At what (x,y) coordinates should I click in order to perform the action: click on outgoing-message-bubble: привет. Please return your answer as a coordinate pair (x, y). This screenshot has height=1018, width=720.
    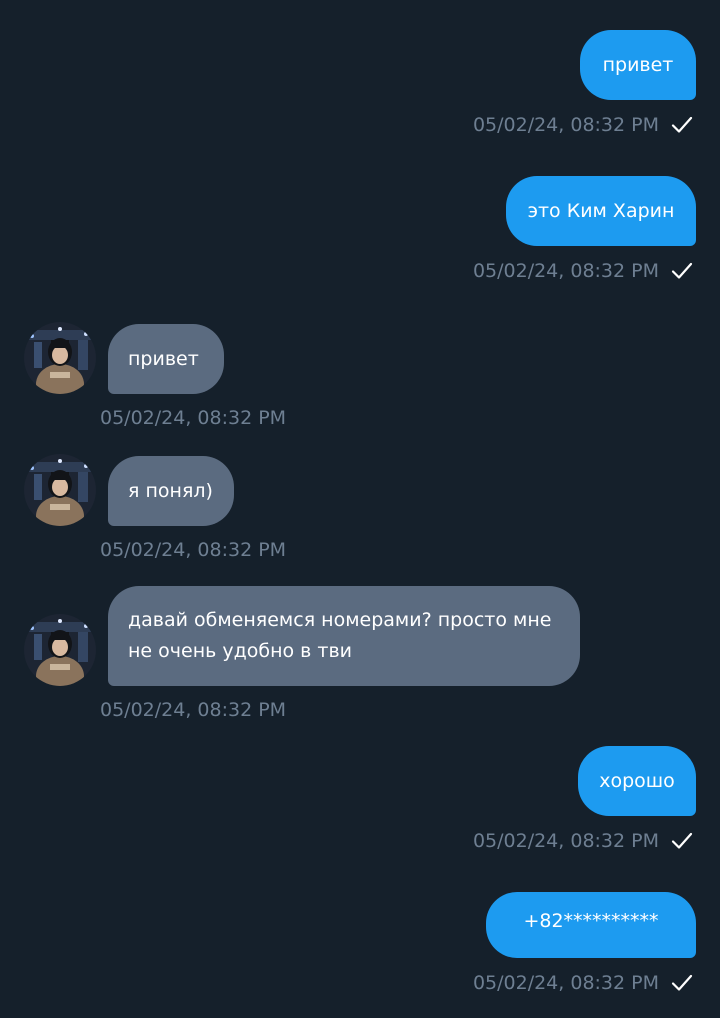
    Looking at the image, I should click on (638, 65).